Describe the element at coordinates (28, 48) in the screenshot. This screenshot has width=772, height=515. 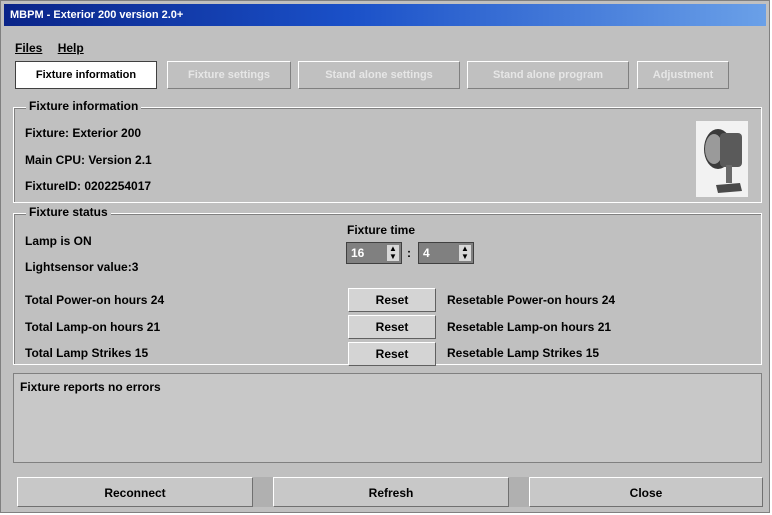
I see `menu-files: Files` at that location.